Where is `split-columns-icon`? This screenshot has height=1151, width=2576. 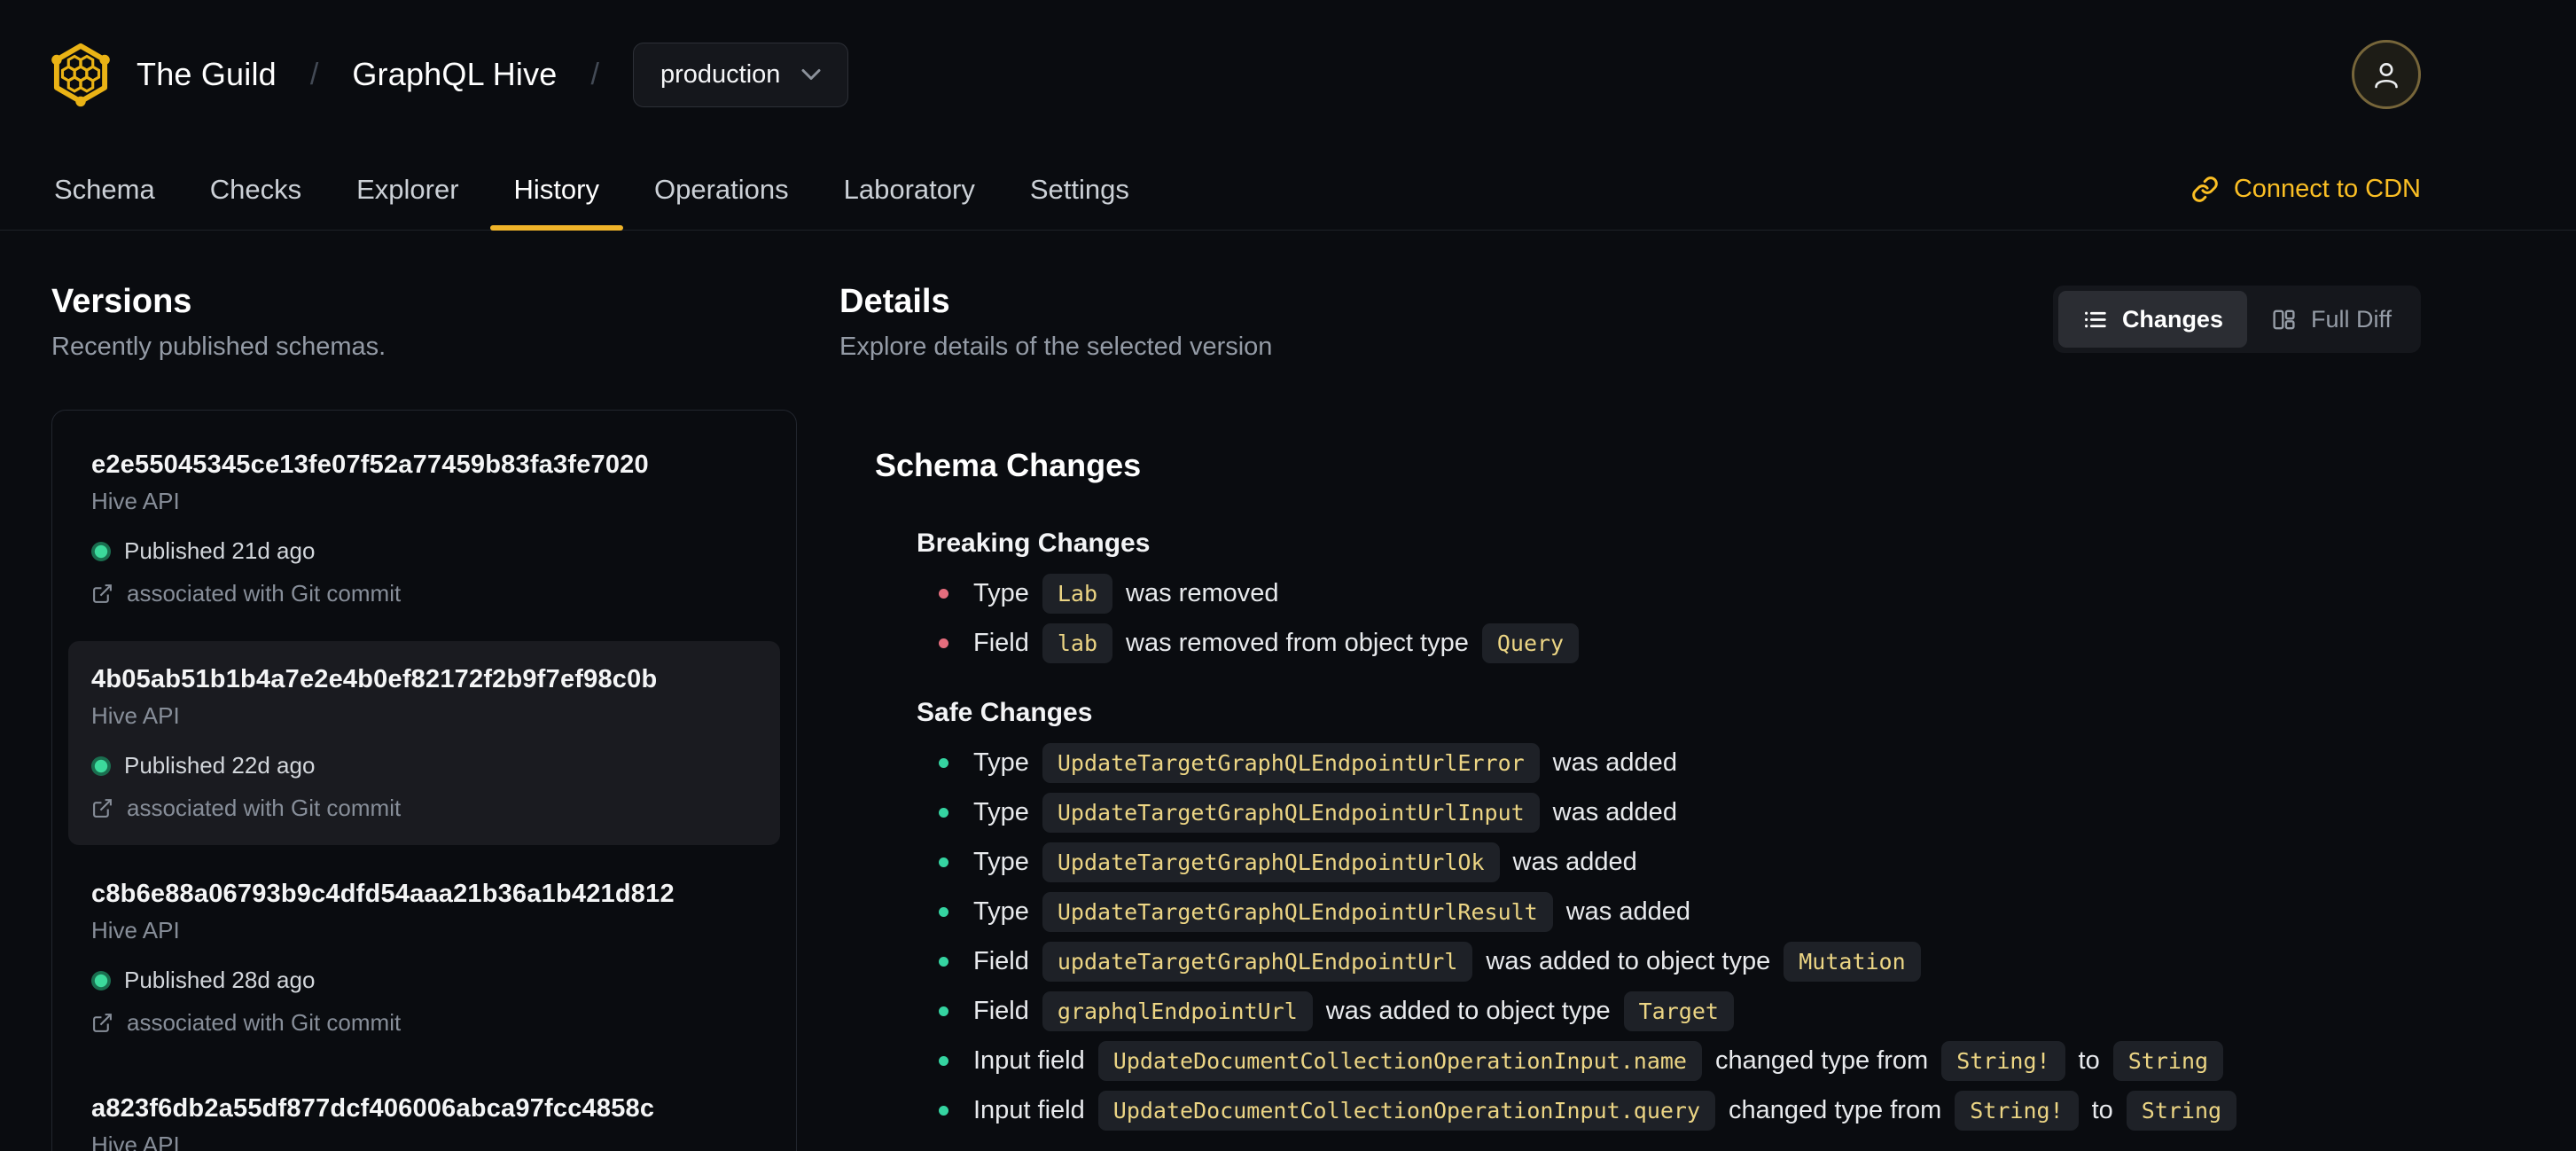
split-columns-icon is located at coordinates (2284, 319).